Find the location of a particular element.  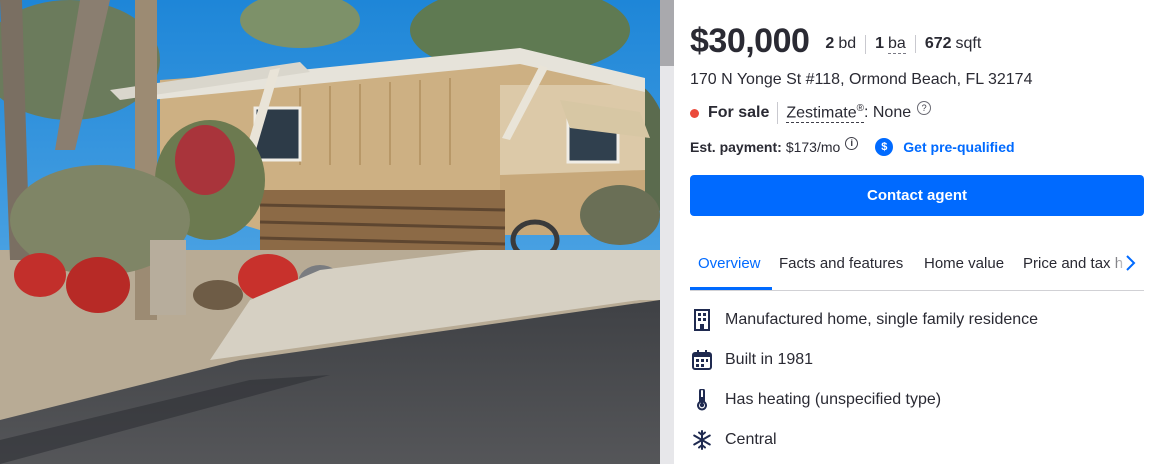

thermometer-icon is located at coordinates (702, 400).